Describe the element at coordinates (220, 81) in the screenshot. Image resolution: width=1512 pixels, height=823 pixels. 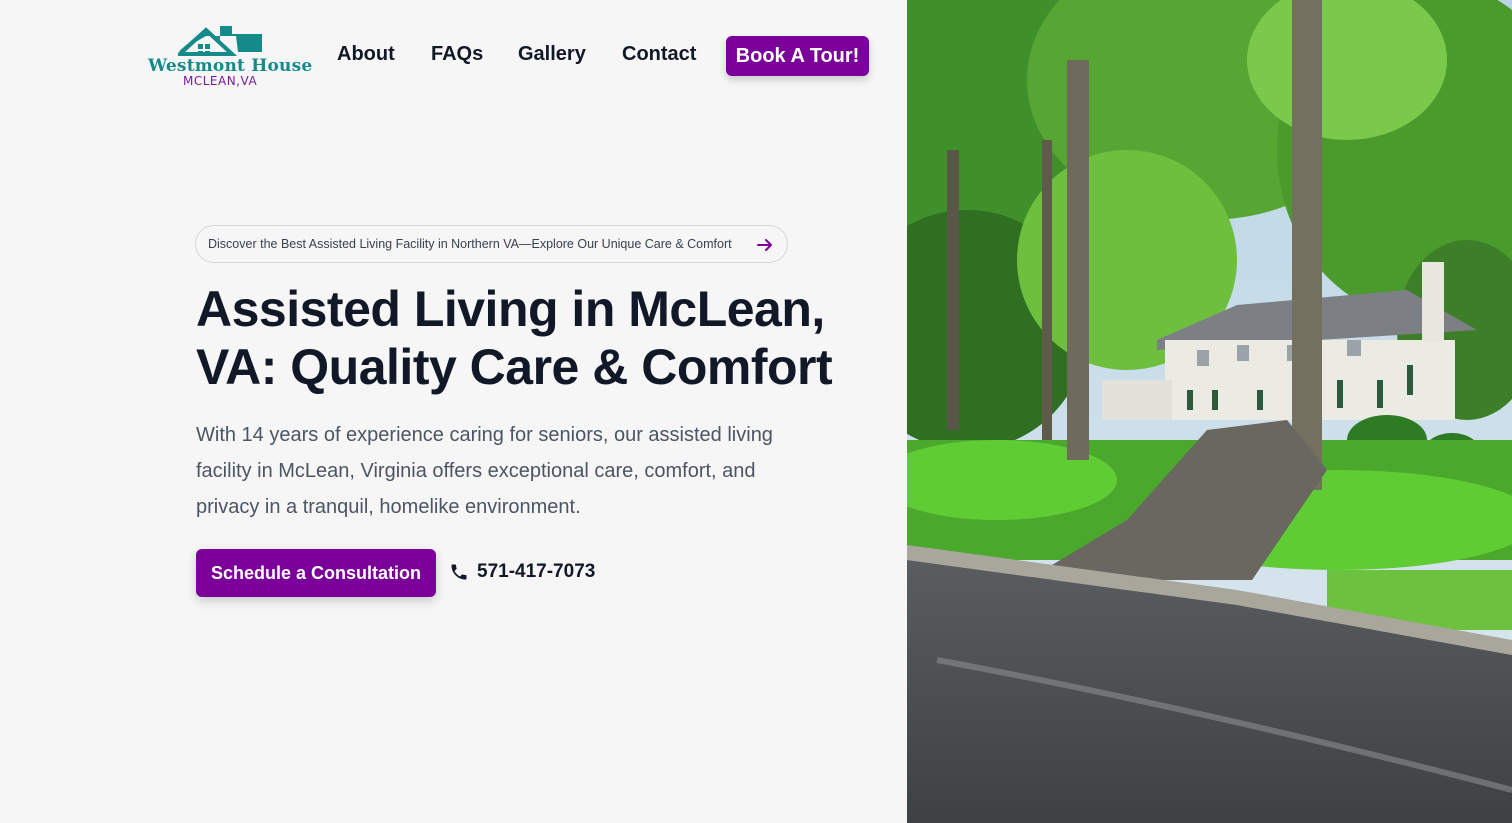
I see `logo-subtitle: MCLEAN,VA` at that location.